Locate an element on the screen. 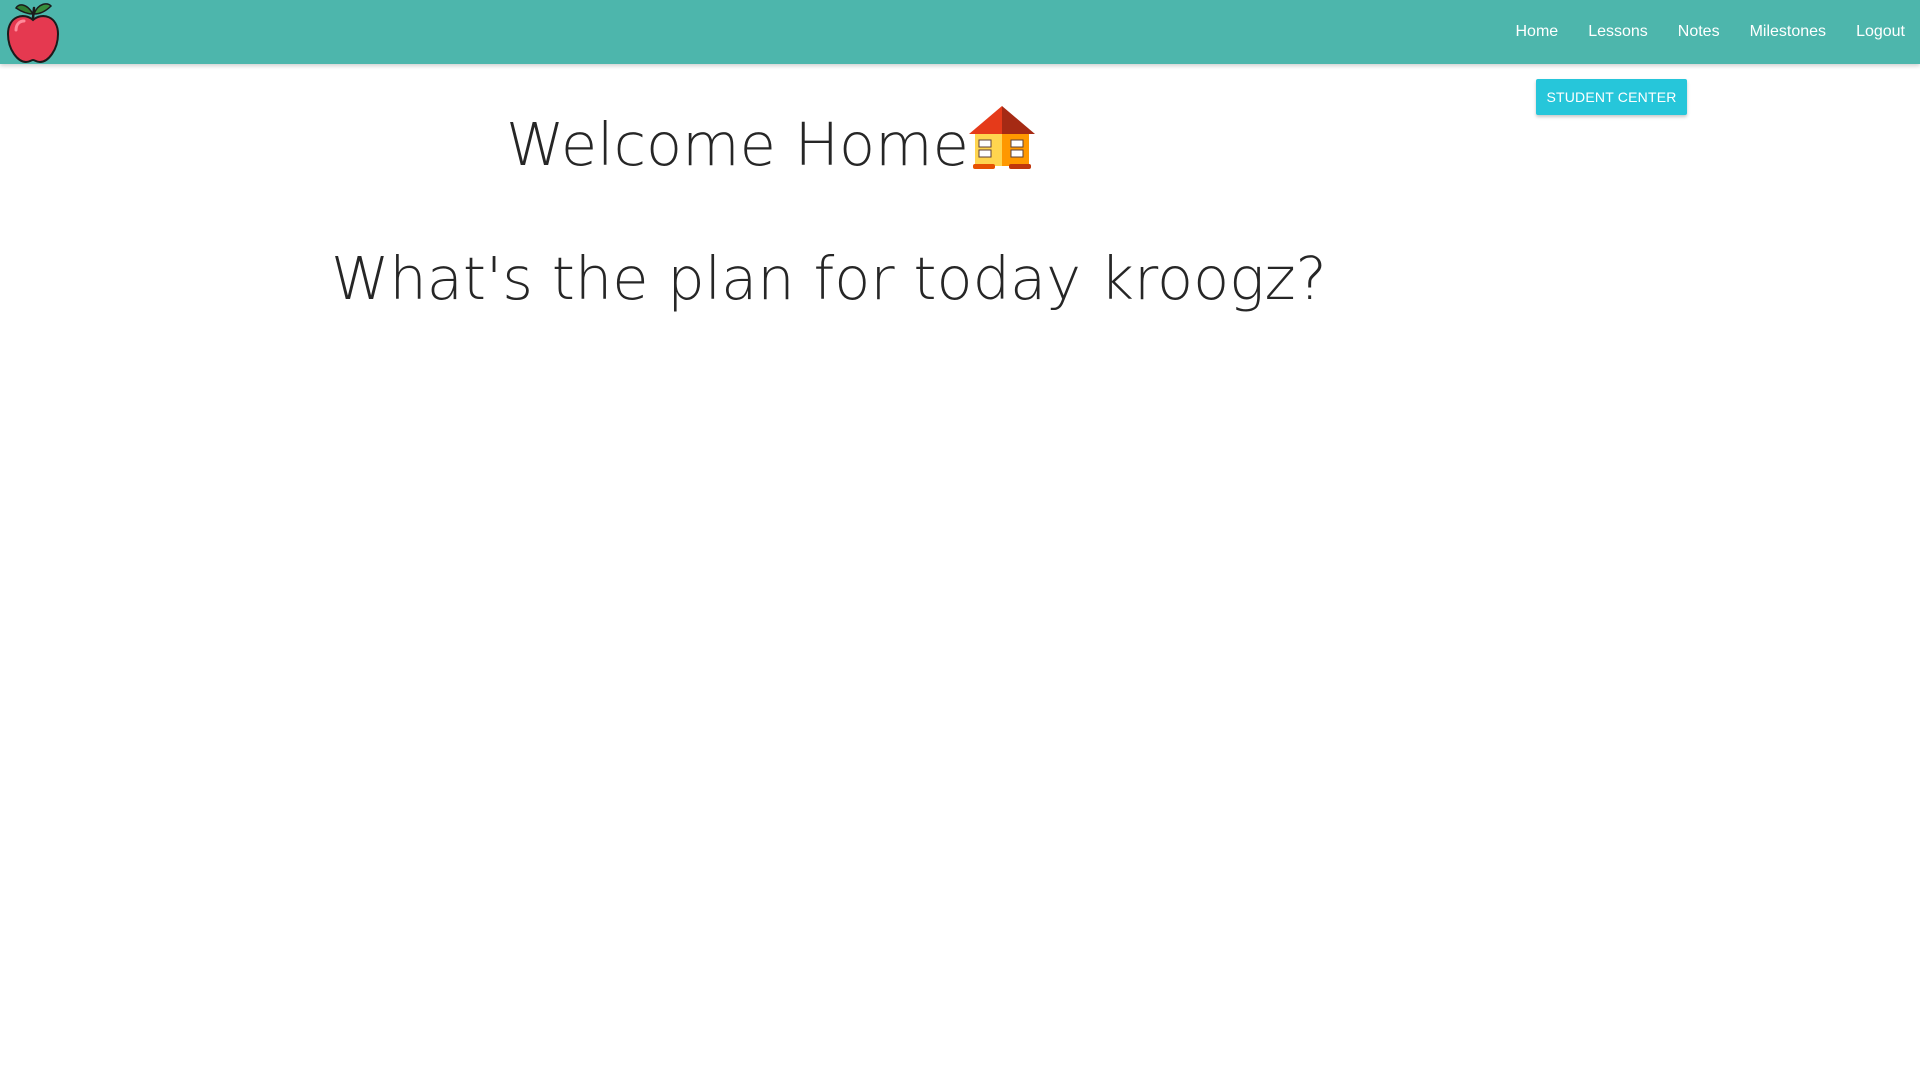 The image size is (1920, 1080). house-icon is located at coordinates (1001, 138).